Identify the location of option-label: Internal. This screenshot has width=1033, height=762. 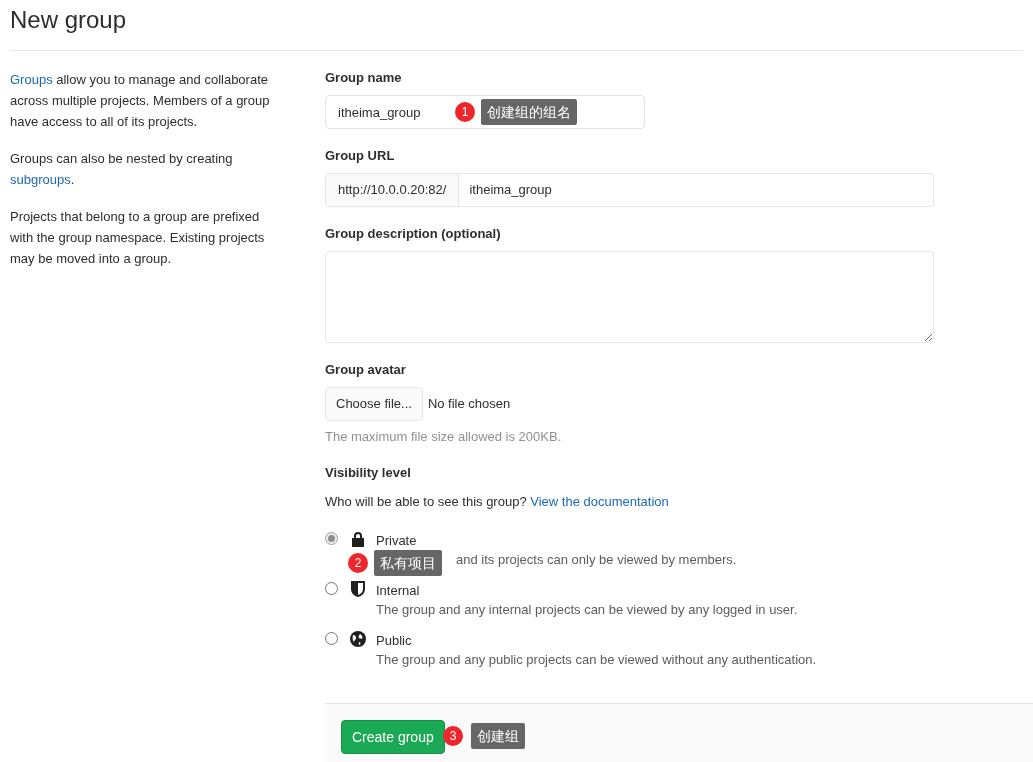
(398, 591).